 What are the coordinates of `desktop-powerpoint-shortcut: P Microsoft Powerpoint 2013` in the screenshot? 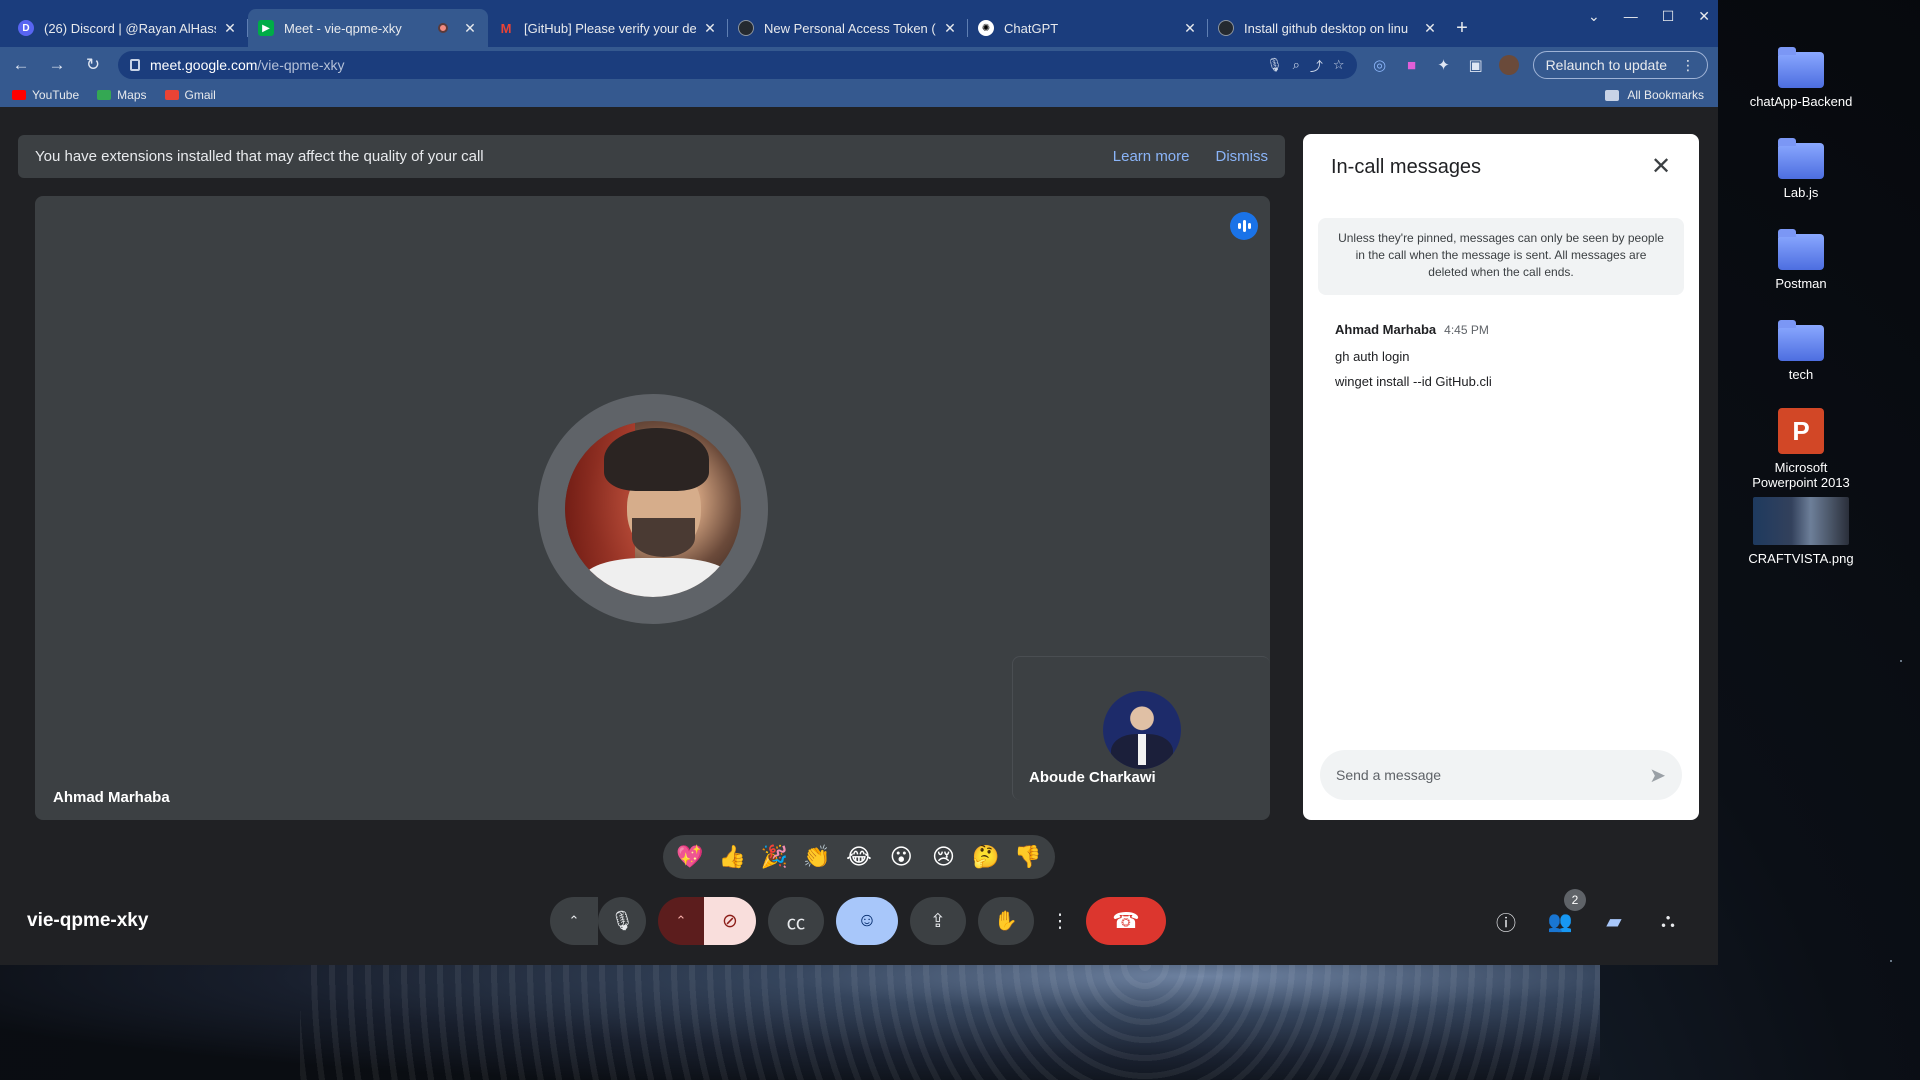 It's located at (1801, 449).